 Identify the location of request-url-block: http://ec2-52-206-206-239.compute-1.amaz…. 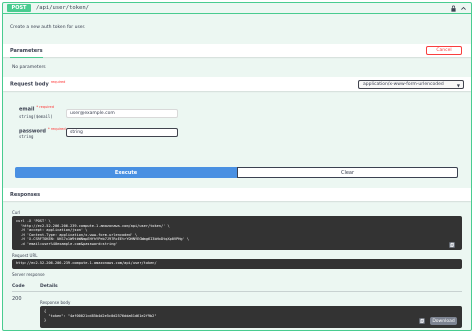
(237, 264).